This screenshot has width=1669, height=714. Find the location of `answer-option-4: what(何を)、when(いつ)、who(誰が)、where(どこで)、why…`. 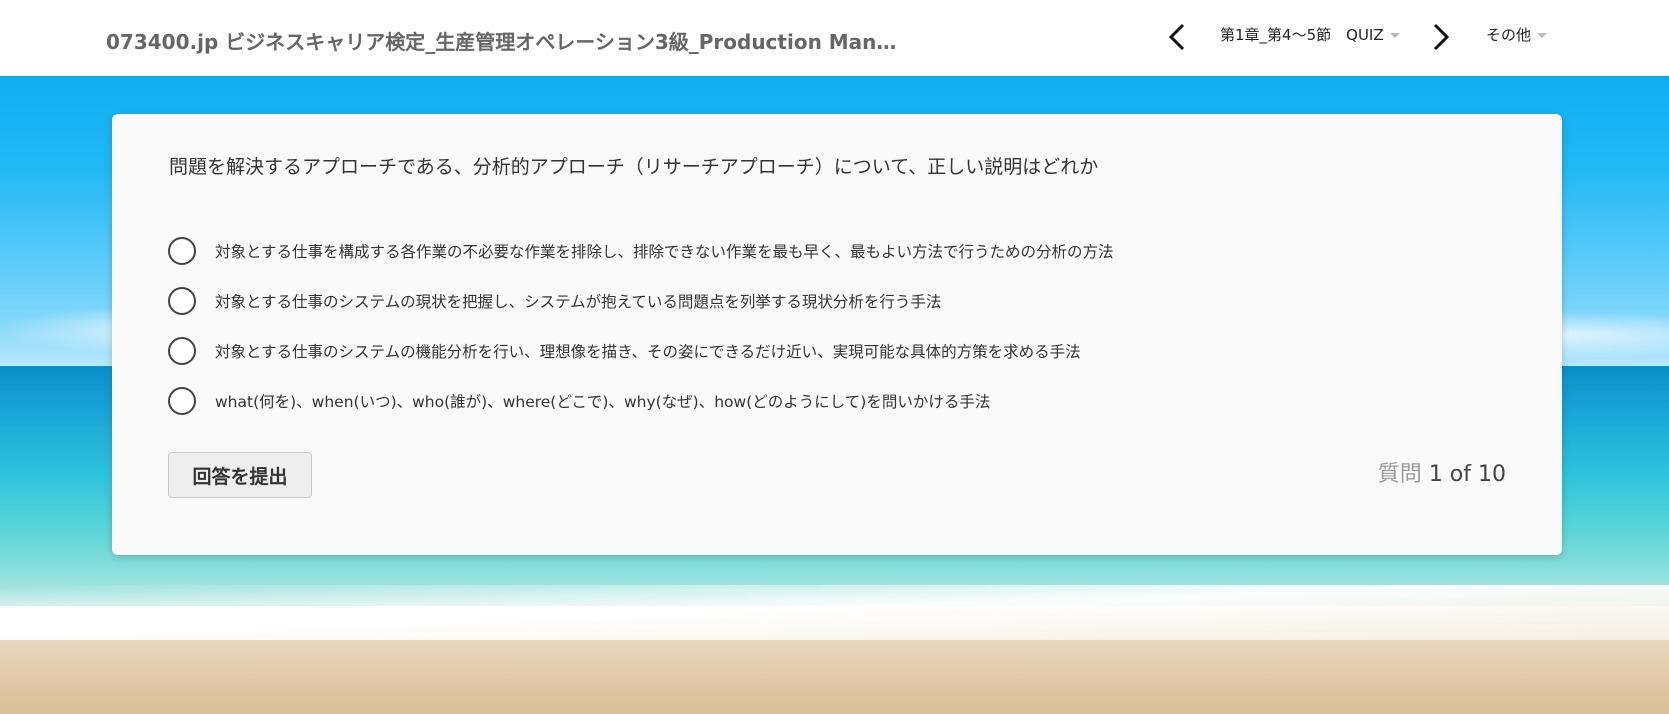

answer-option-4: what(何を)、when(いつ)、who(誰が)、where(どこで)、why… is located at coordinates (641, 401).